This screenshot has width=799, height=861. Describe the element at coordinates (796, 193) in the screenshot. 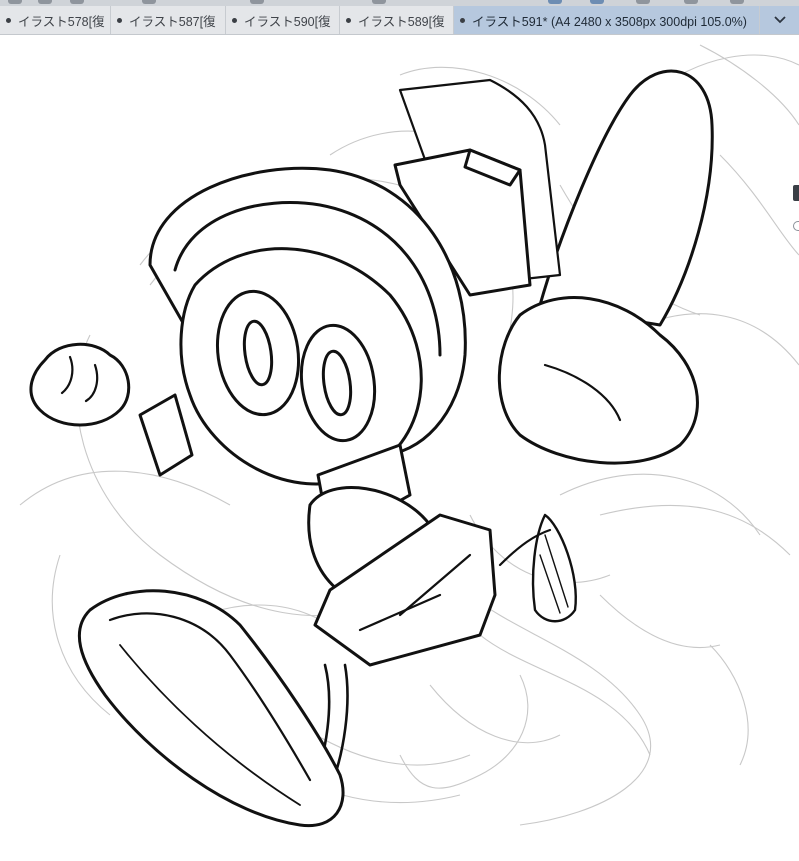

I see `panel-toggle-icon` at that location.